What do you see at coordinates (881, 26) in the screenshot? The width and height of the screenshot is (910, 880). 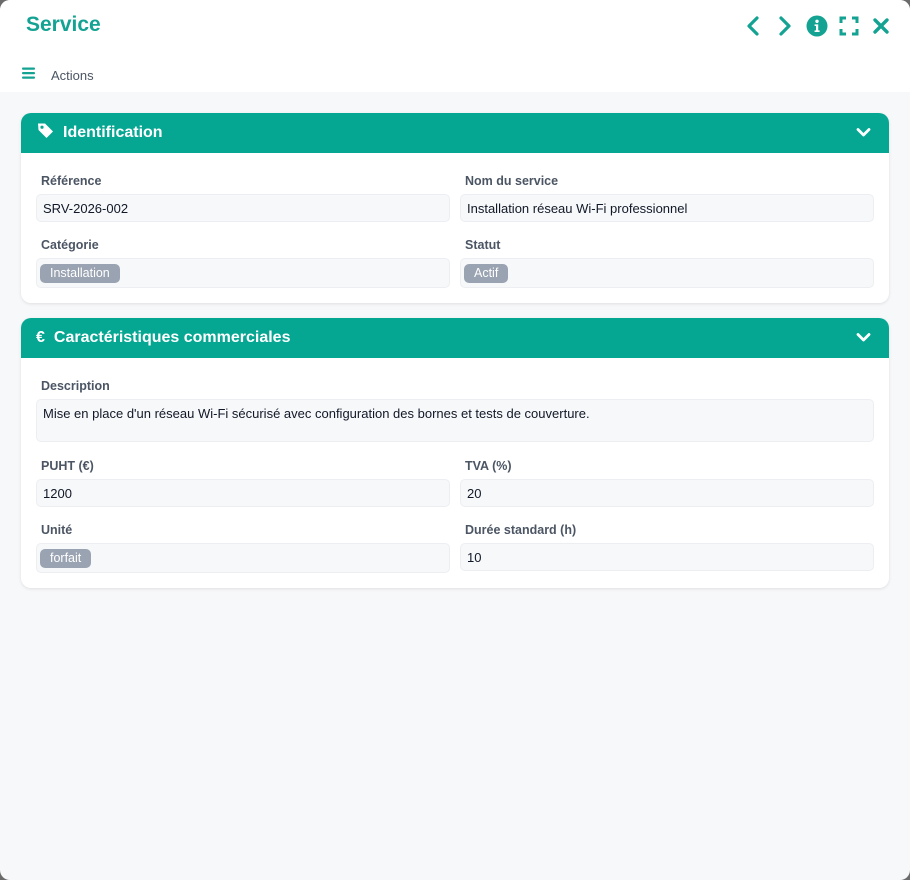 I see `close-icon` at bounding box center [881, 26].